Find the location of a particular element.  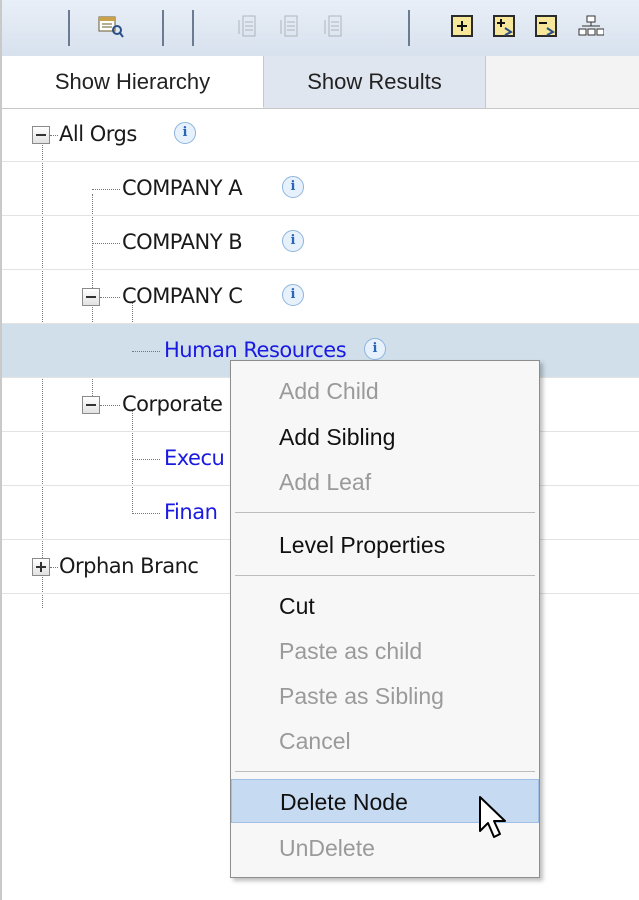

view-tabs: Show Hierarchy Show Results is located at coordinates (320, 82).